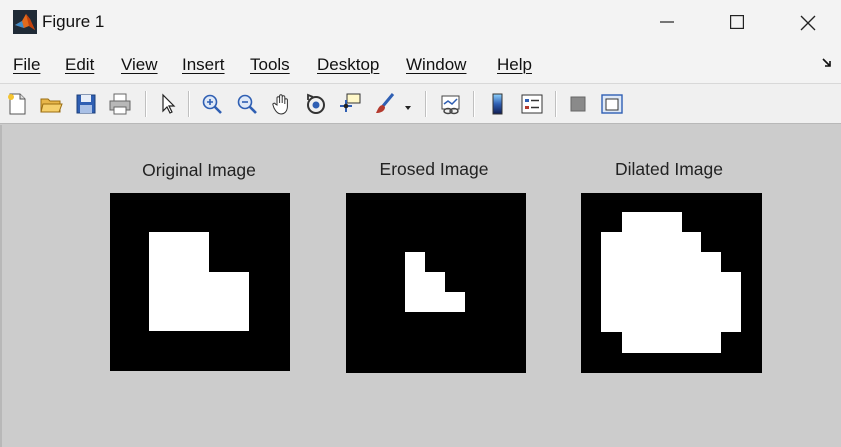 The height and width of the screenshot is (447, 841). Describe the element at coordinates (212, 104) in the screenshot. I see `zoom-in-icon` at that location.